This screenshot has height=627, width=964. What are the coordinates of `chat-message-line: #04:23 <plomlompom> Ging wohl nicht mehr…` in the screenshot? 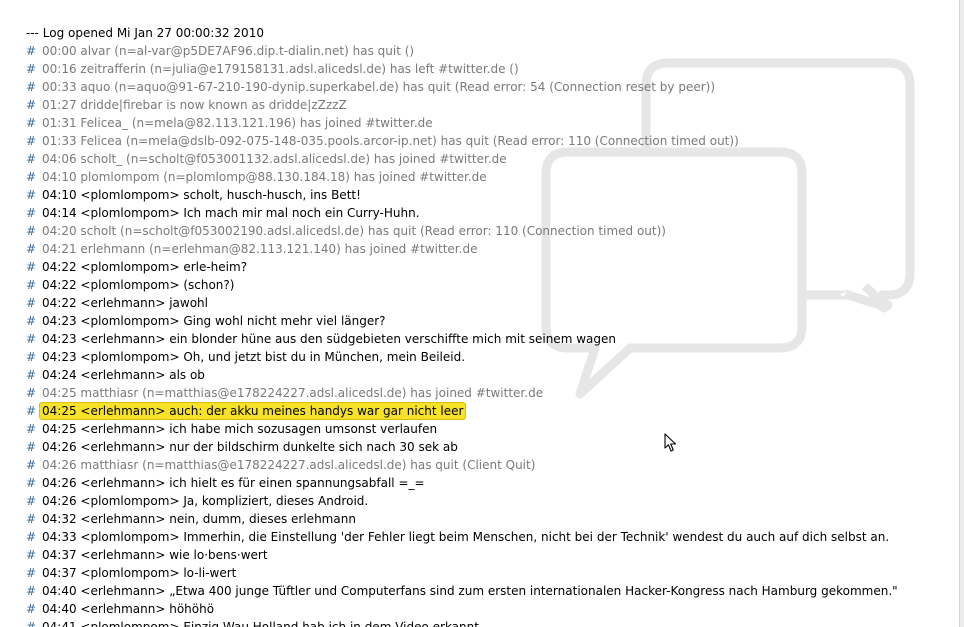 It's located at (462, 321).